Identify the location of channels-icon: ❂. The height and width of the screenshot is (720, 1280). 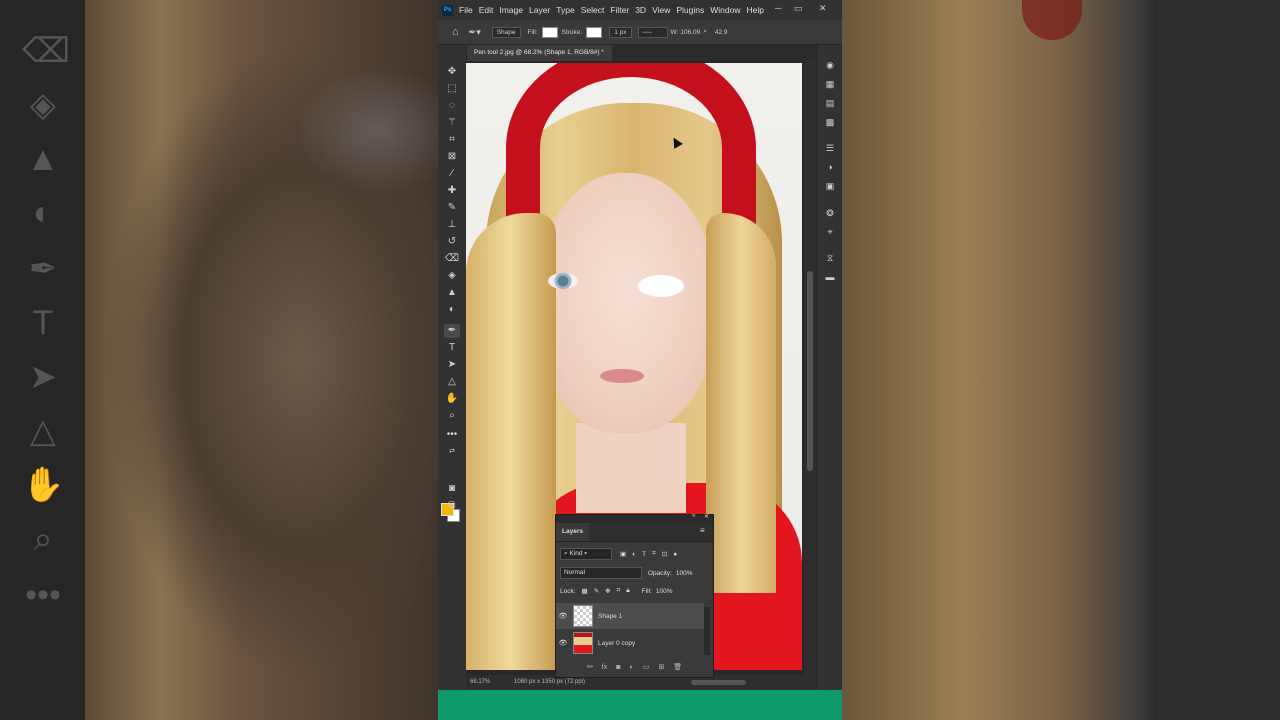
(830, 213).